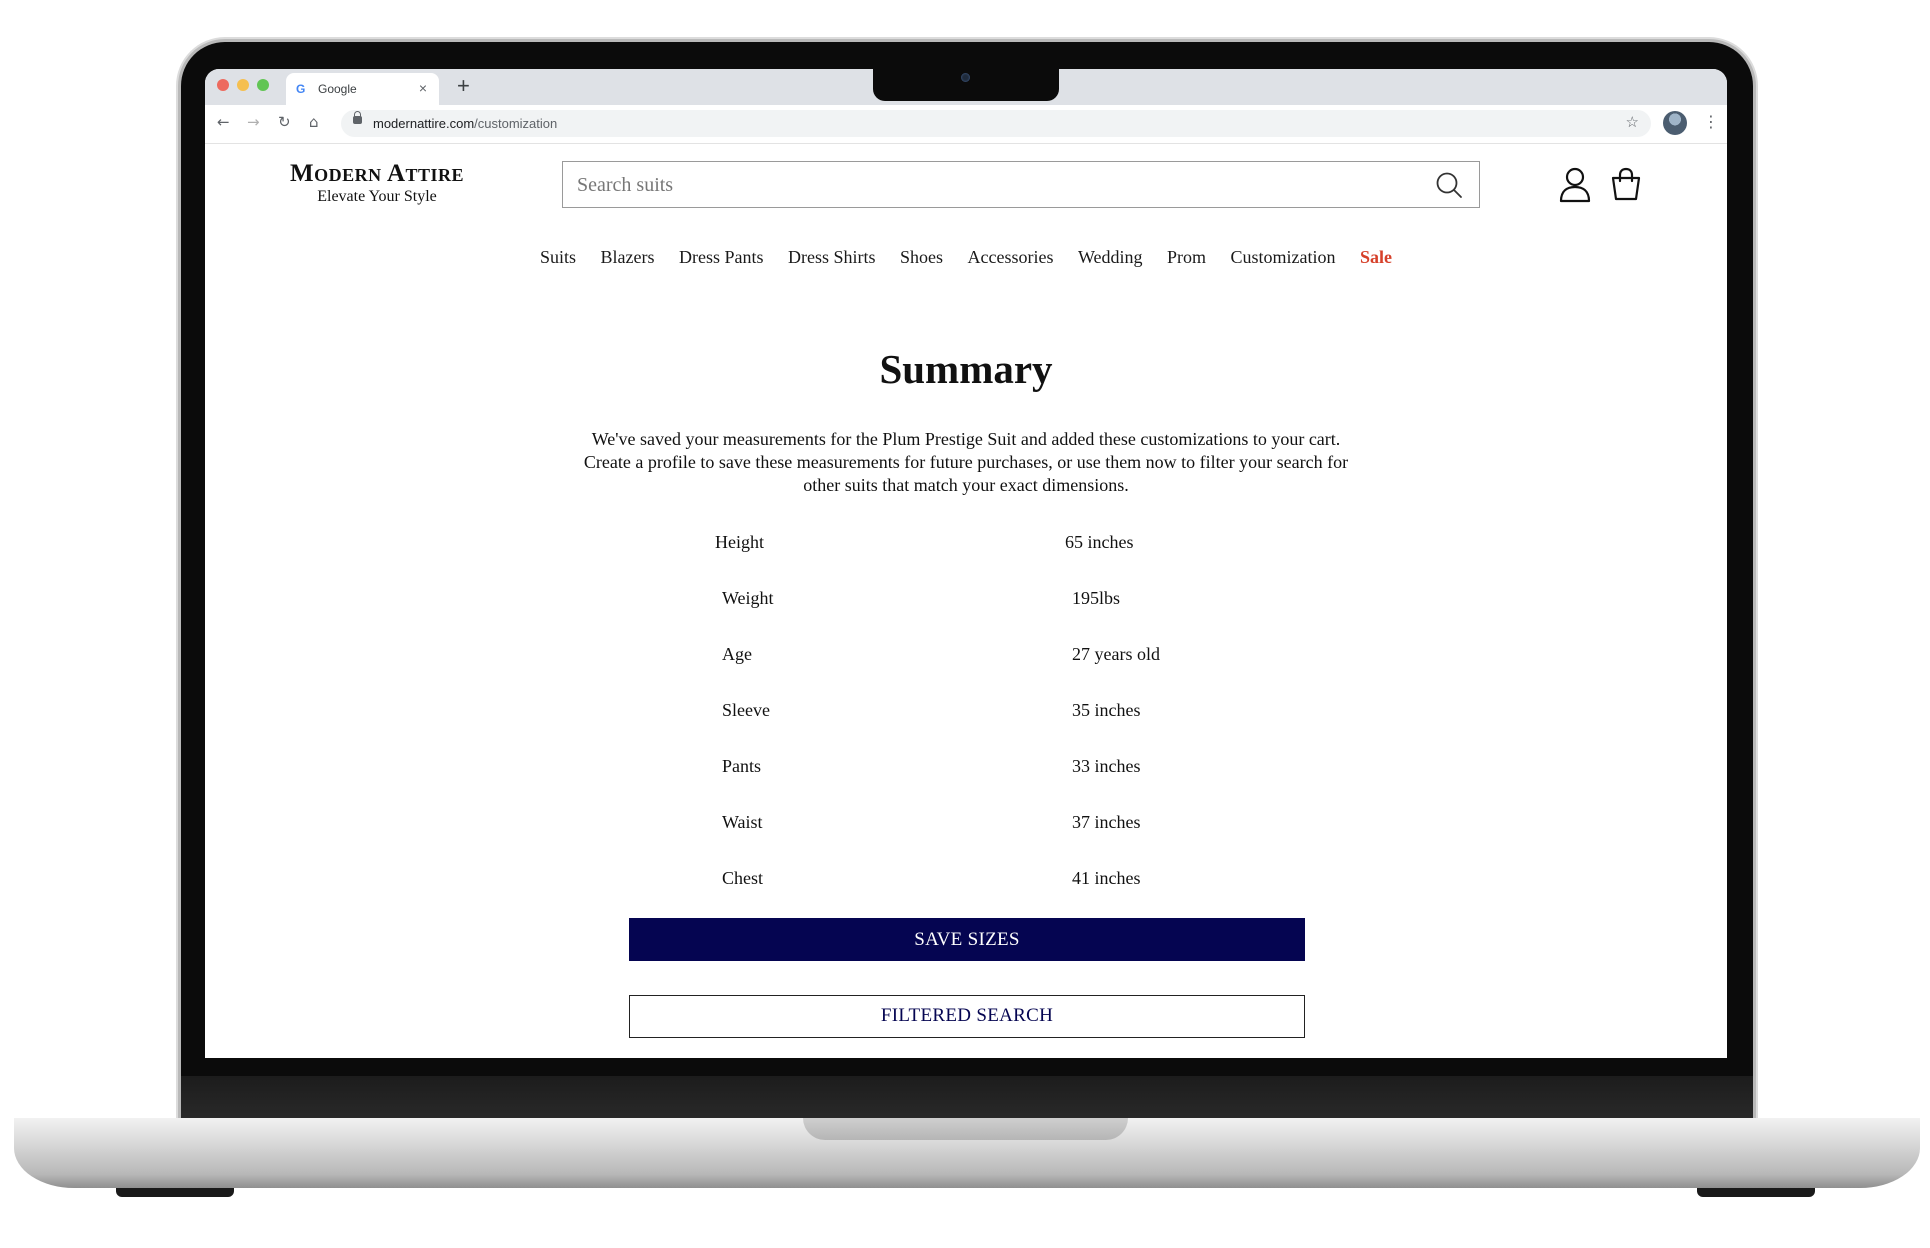  I want to click on address-url: modernattire.com/customization, so click(465, 123).